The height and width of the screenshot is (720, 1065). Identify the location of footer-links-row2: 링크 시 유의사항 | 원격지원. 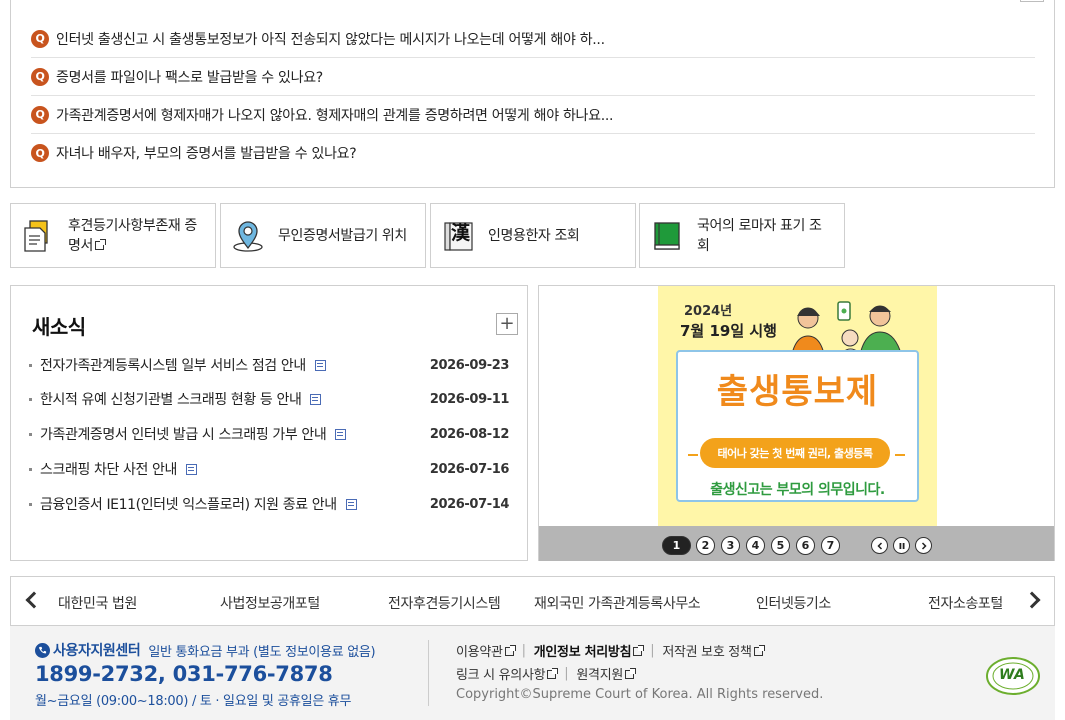
(546, 673).